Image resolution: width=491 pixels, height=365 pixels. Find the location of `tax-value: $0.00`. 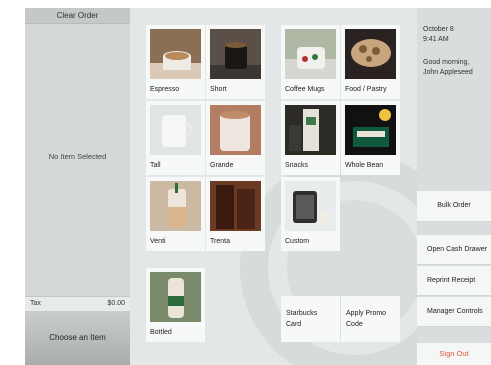

tax-value: $0.00 is located at coordinates (116, 303).